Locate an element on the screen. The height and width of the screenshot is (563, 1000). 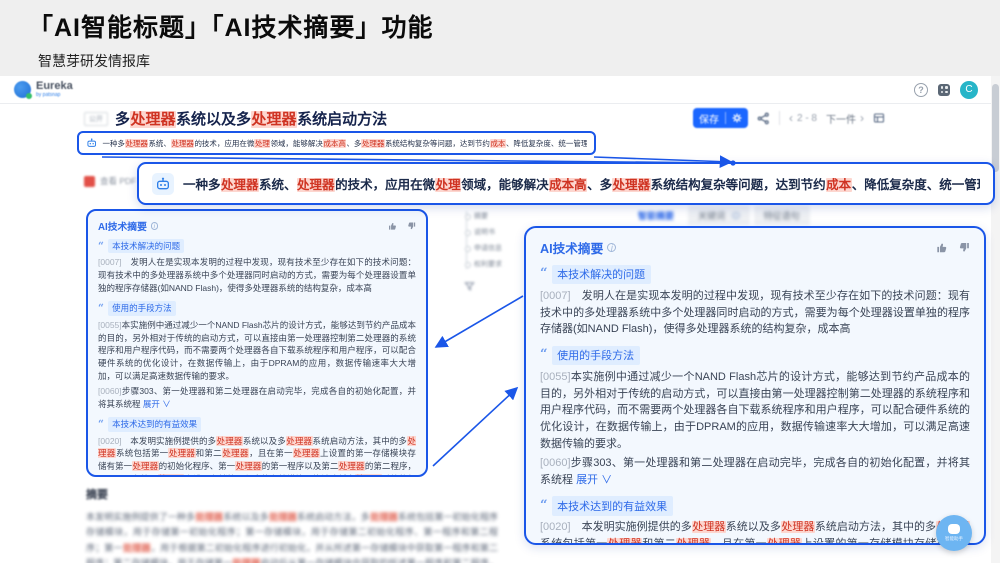
help-icon: ? is located at coordinates (921, 89).